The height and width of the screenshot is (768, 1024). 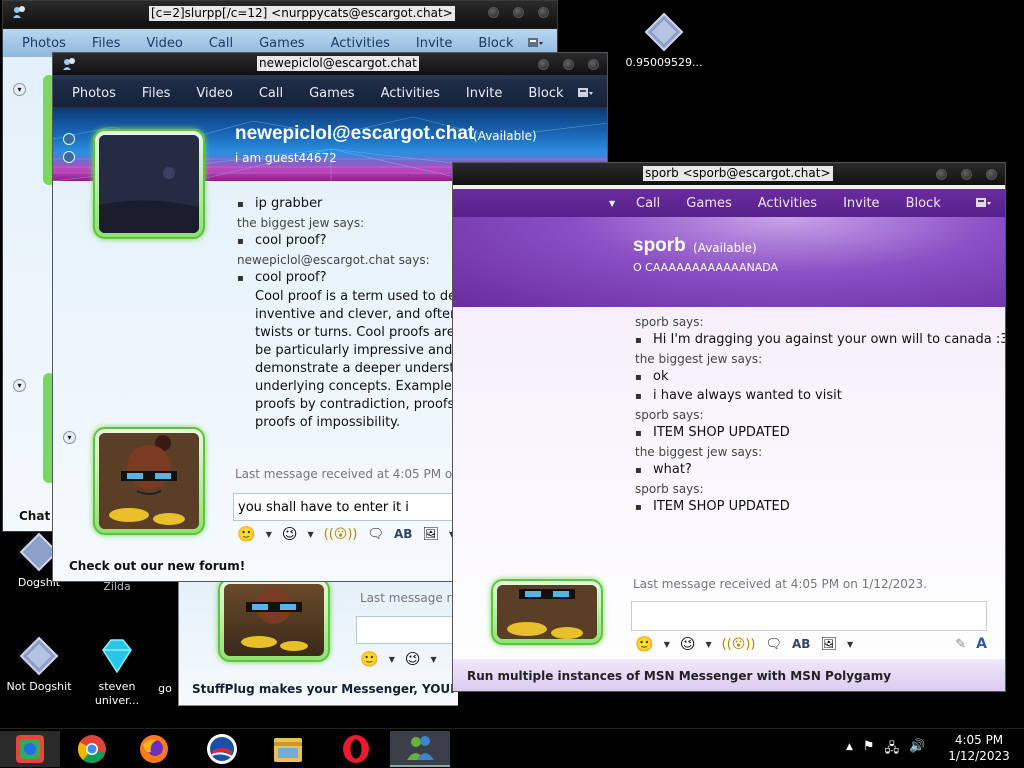 I want to click on taskbar-firefox, so click(x=154, y=749).